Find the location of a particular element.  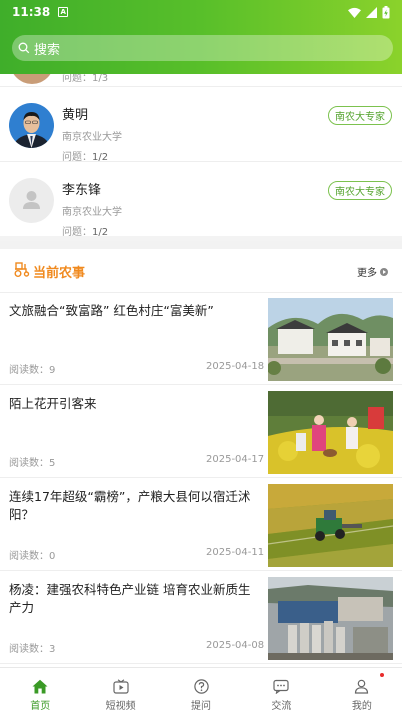

video-icon is located at coordinates (121, 686).